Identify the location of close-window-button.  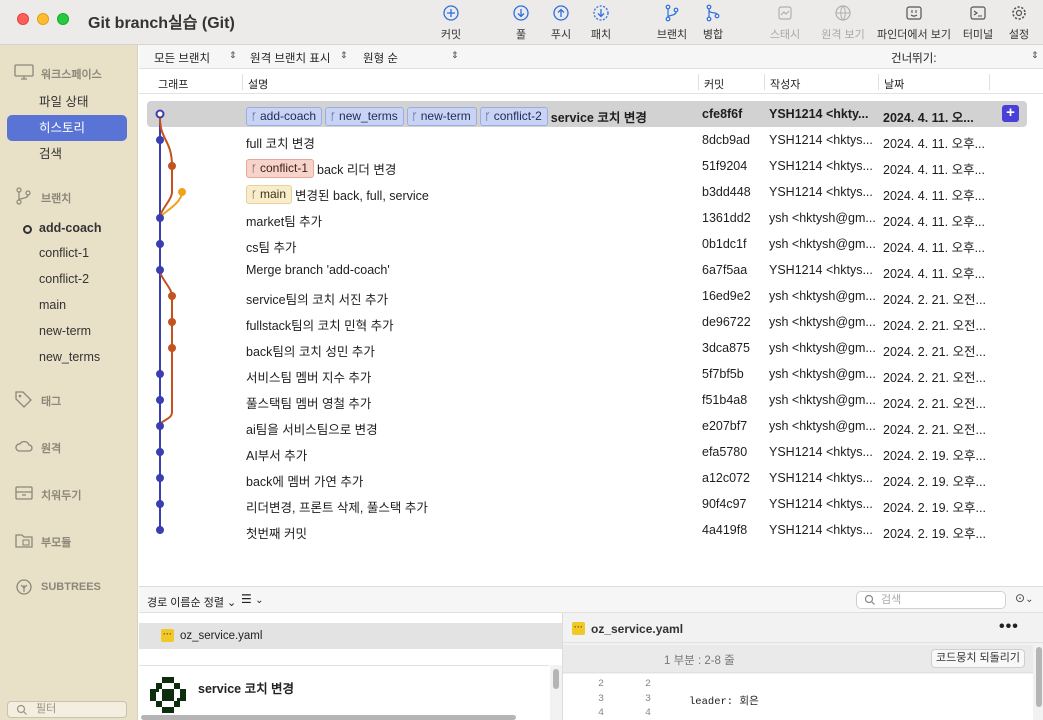
(23, 19).